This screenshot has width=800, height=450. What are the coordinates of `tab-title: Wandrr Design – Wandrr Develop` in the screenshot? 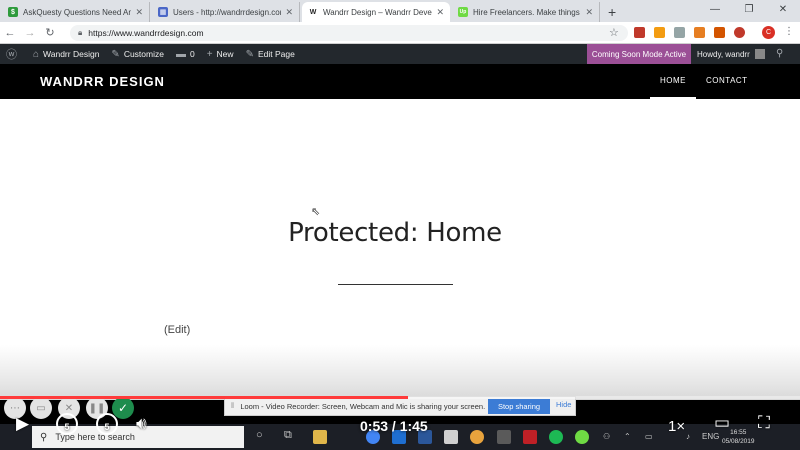 It's located at (378, 12).